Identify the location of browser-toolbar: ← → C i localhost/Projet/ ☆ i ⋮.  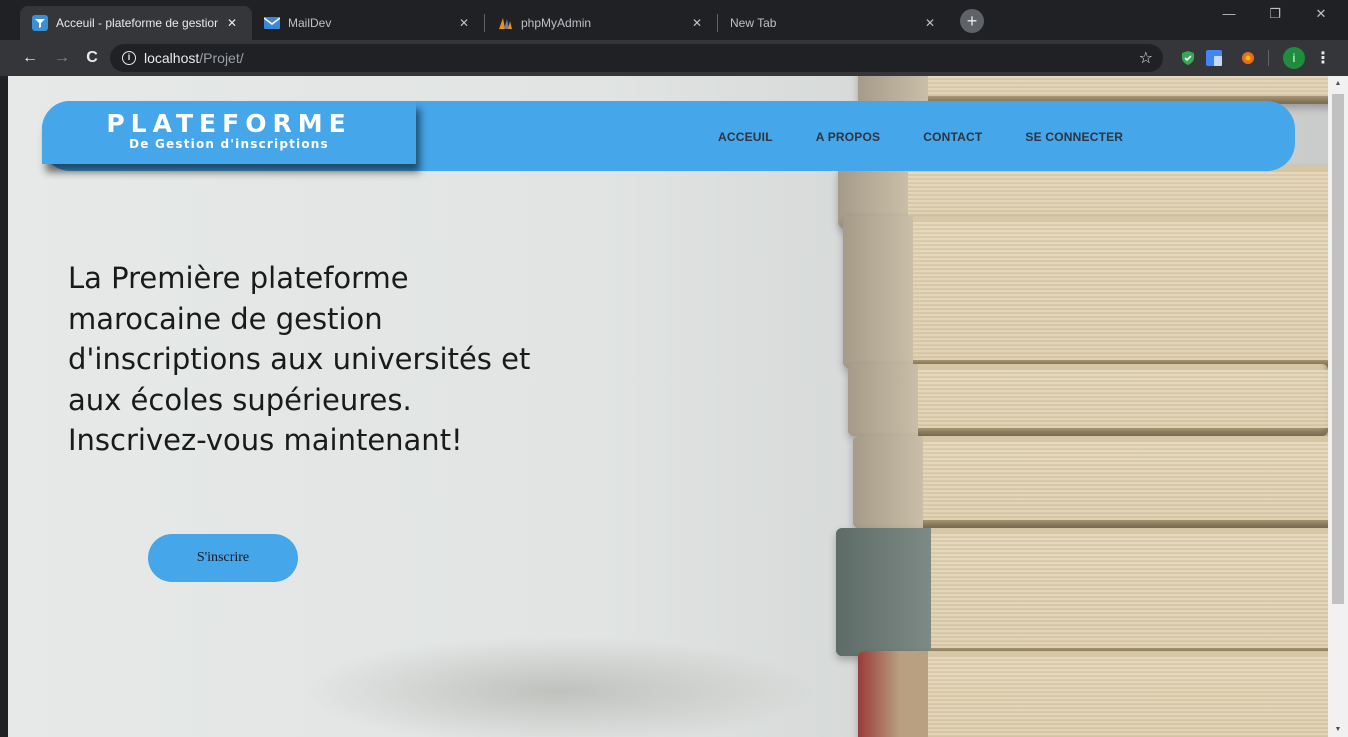
(674, 58).